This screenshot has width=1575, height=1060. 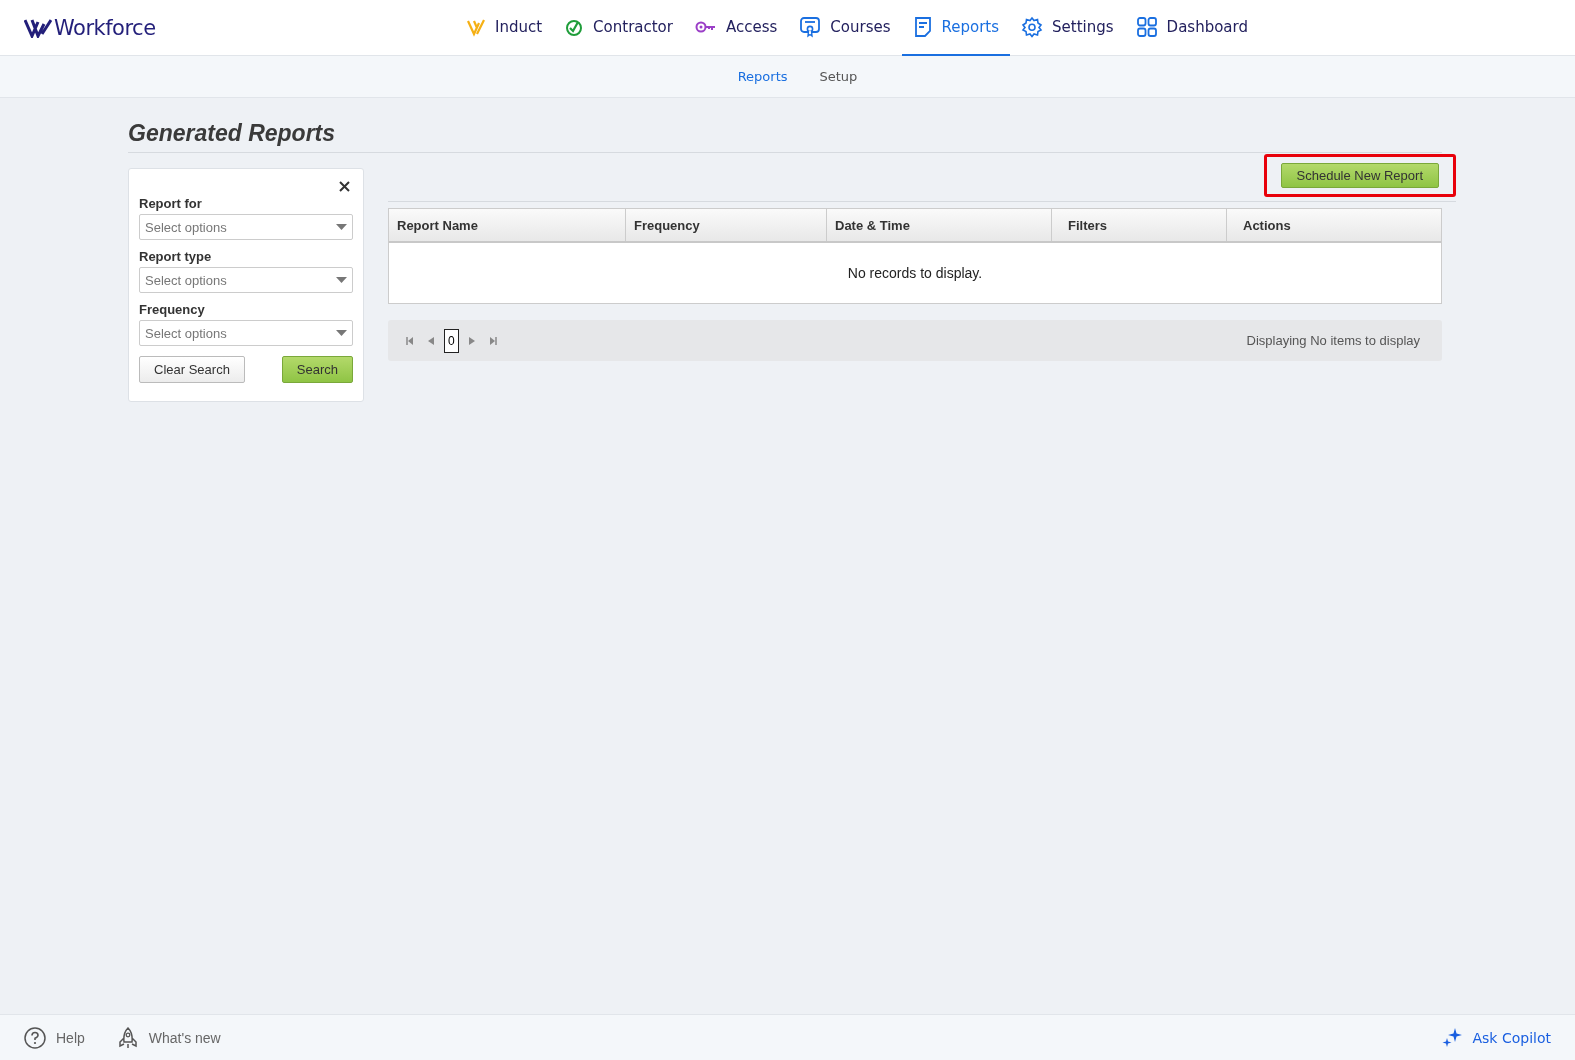 What do you see at coordinates (1359, 175) in the screenshot?
I see `schedule-report-button: Schedule New Report` at bounding box center [1359, 175].